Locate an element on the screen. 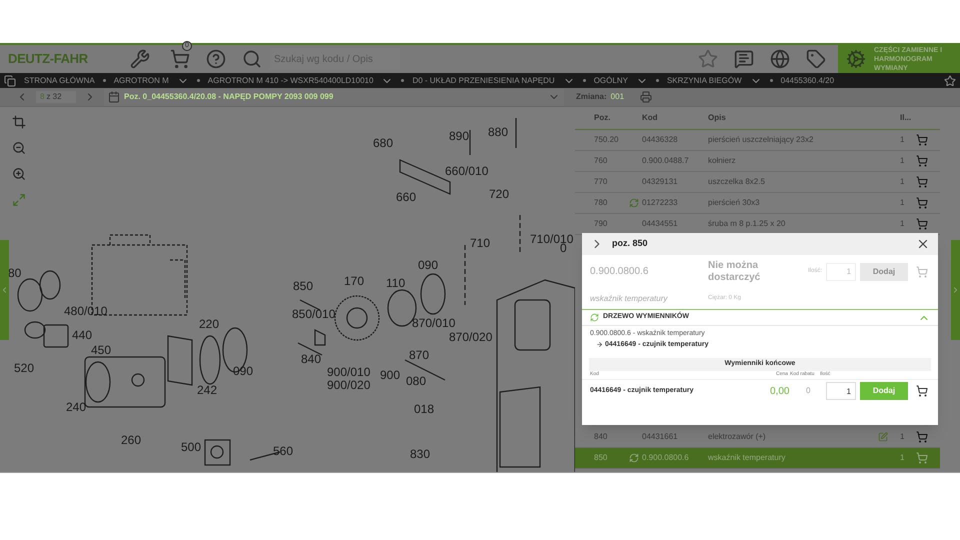 The width and height of the screenshot is (960, 540). part-callout: 170 is located at coordinates (354, 281).